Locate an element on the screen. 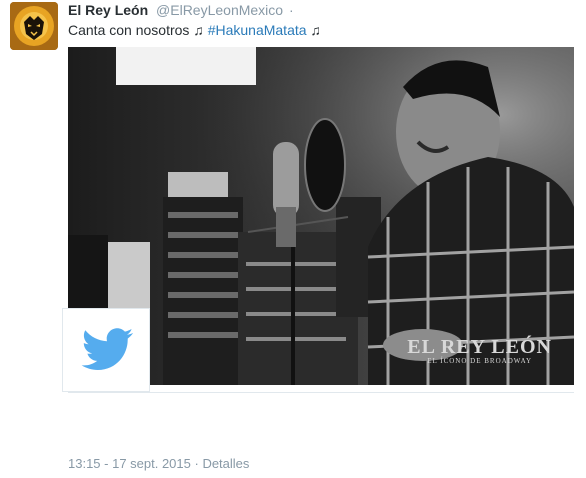  avatar is located at coordinates (34, 26).